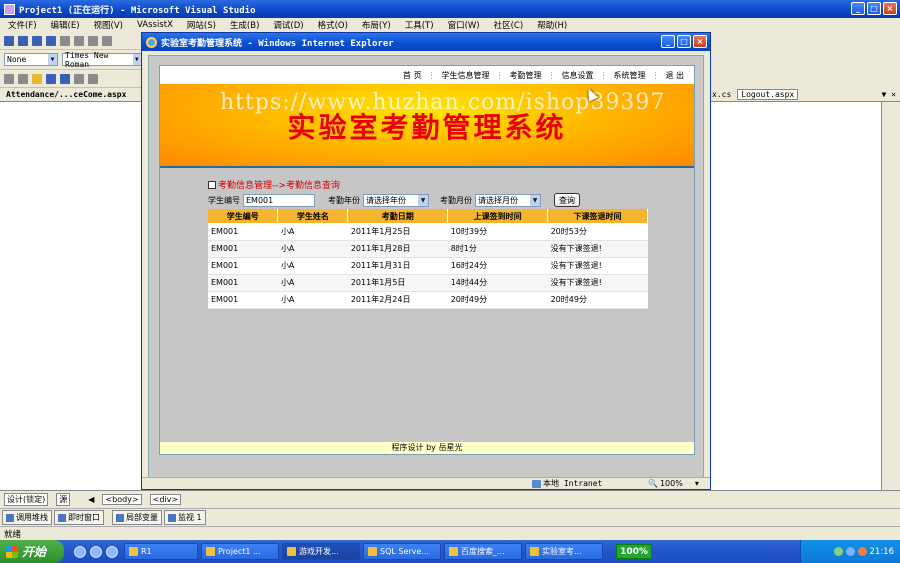 The image size is (900, 563). Describe the element at coordinates (137, 517) in the screenshot. I see `tab-locals: 局部变量` at that location.